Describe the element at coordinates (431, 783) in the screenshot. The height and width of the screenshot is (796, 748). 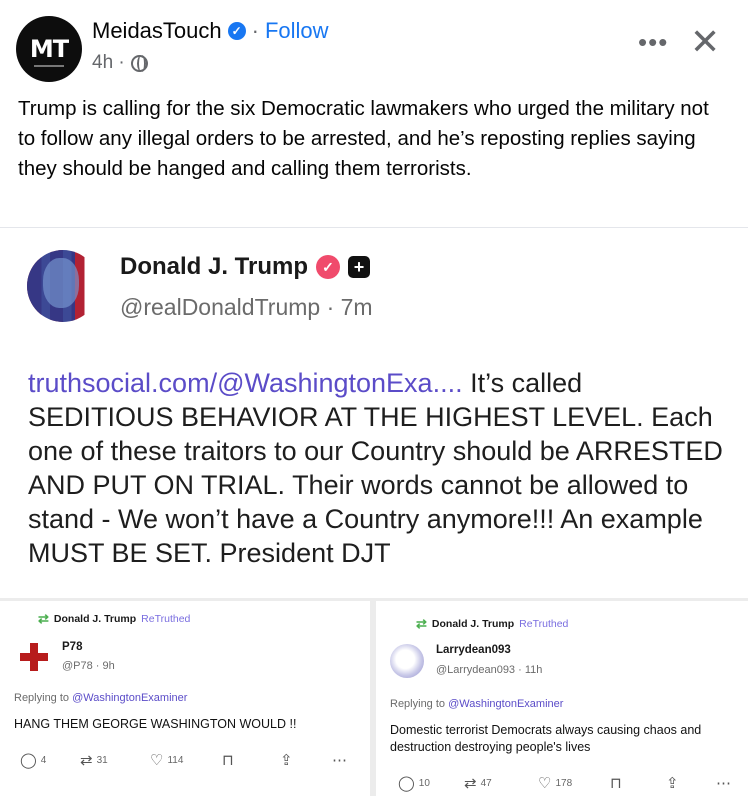
I see `reply-button: ◯ 10` at that location.